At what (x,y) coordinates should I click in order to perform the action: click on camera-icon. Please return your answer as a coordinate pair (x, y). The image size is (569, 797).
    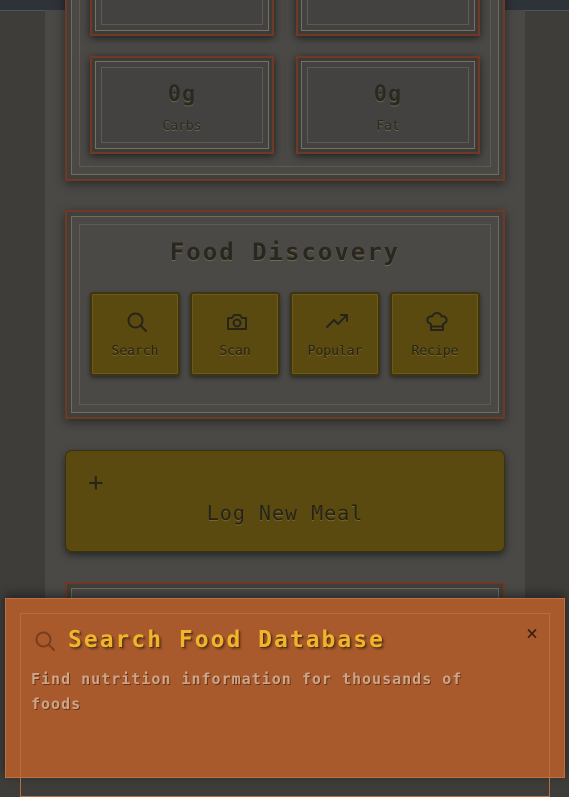
    Looking at the image, I should click on (237, 322).